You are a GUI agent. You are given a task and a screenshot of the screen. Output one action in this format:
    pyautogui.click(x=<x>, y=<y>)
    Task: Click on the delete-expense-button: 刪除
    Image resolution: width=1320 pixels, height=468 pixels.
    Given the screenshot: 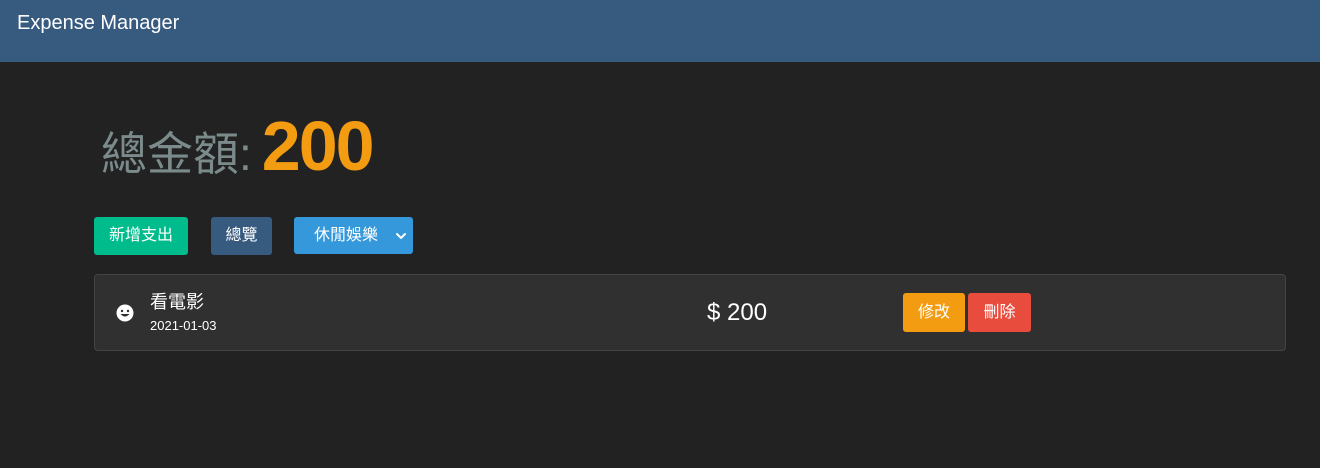 What is the action you would take?
    pyautogui.click(x=999, y=312)
    